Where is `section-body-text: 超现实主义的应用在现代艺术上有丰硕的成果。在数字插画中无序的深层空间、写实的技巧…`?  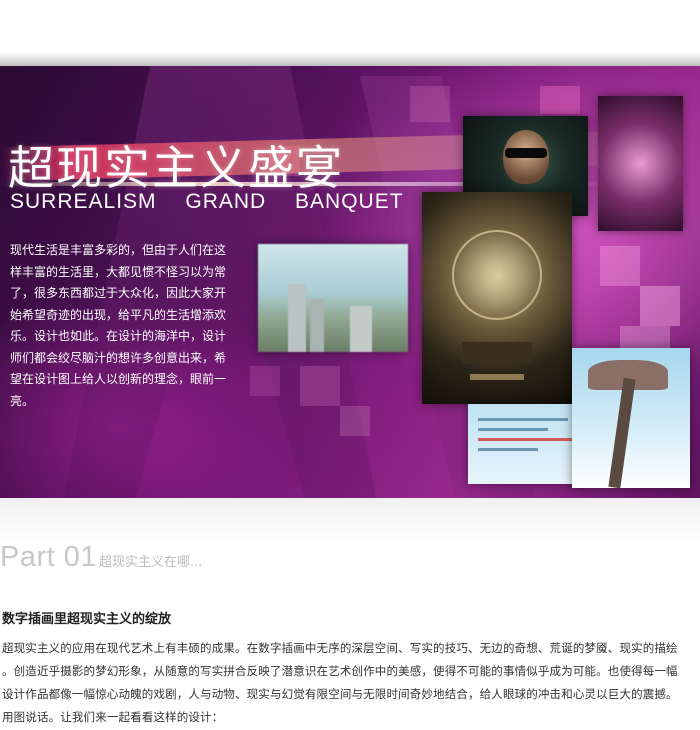
section-body-text: 超现实主义的应用在现代艺术上有丰硕的成果。在数字插画中无序的深层空间、写实的技巧… is located at coordinates (351, 683).